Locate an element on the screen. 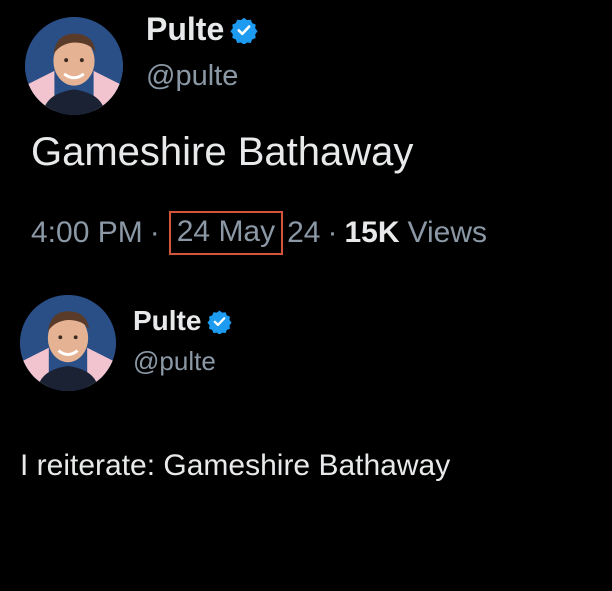  tweet-date-highlighted: 24 May is located at coordinates (226, 233).